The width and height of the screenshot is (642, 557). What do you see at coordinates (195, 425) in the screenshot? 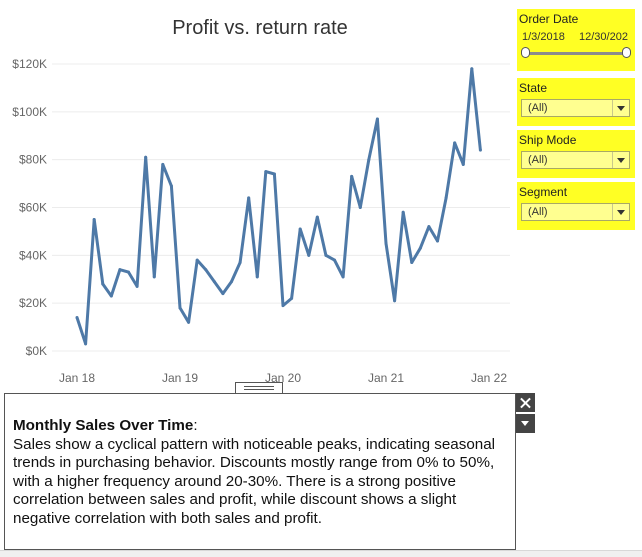
I see `description-heading-colon: :` at bounding box center [195, 425].